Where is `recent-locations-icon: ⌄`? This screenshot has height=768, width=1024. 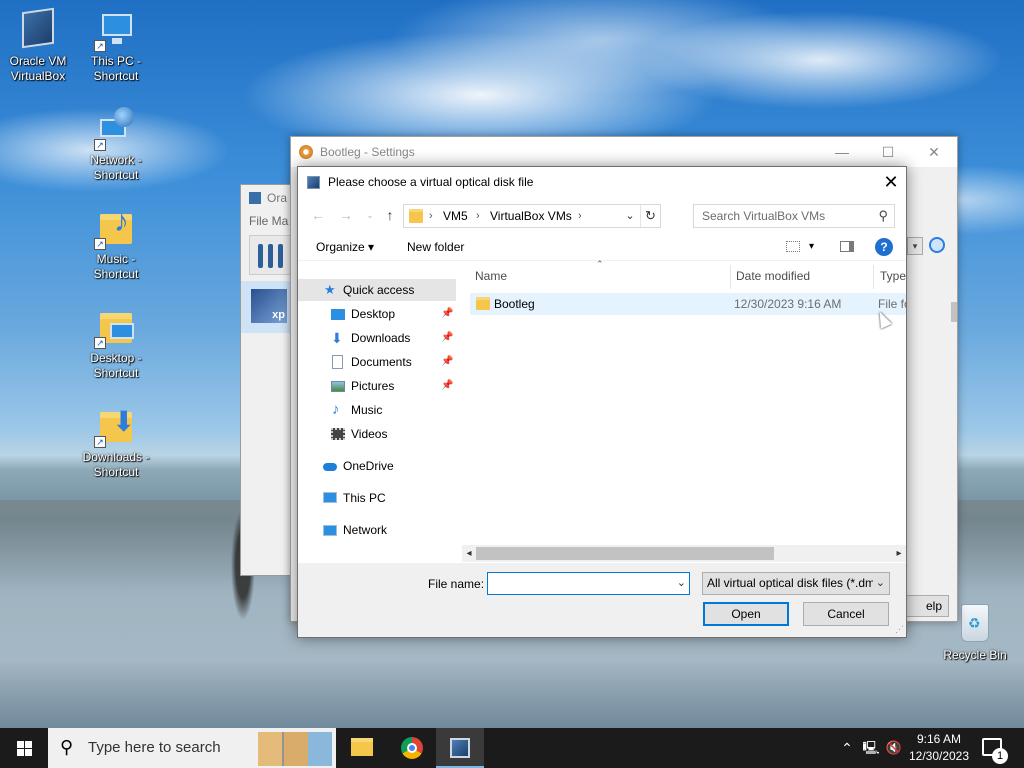
recent-locations-icon: ⌄ is located at coordinates (370, 216).